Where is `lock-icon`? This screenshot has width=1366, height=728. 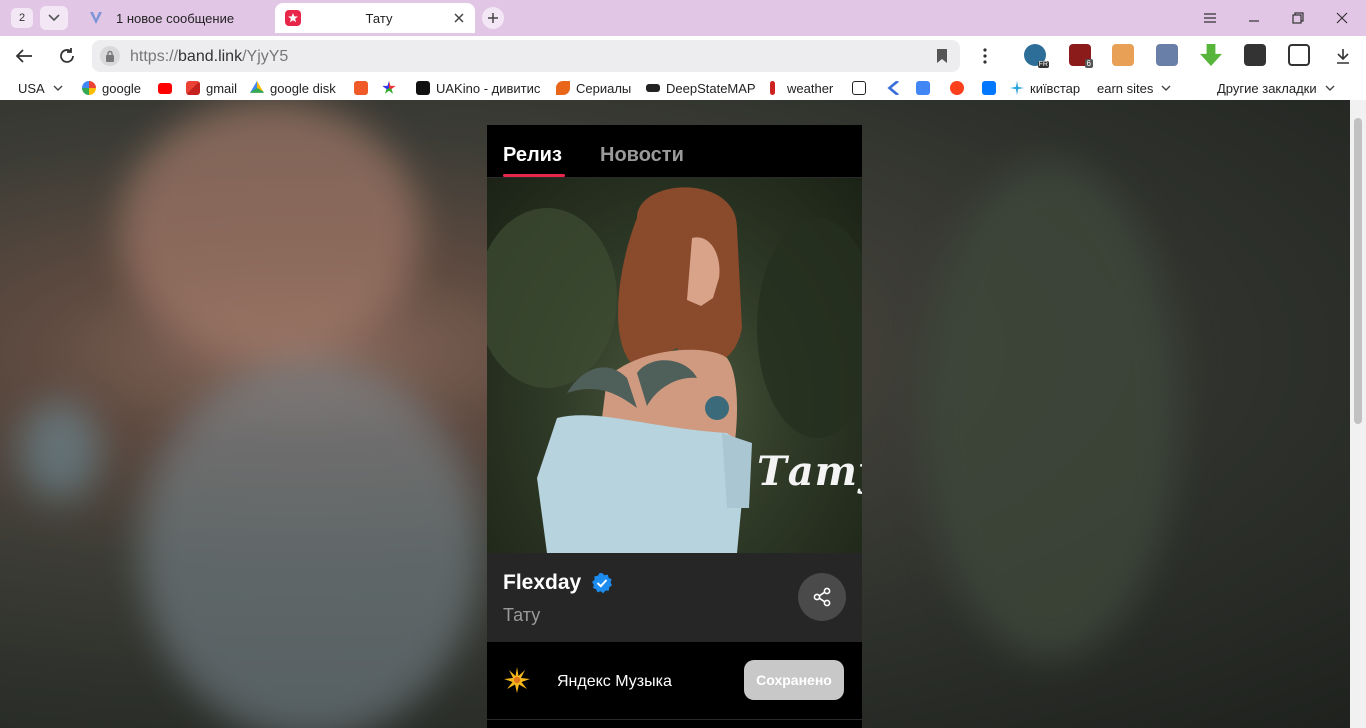 lock-icon is located at coordinates (110, 56).